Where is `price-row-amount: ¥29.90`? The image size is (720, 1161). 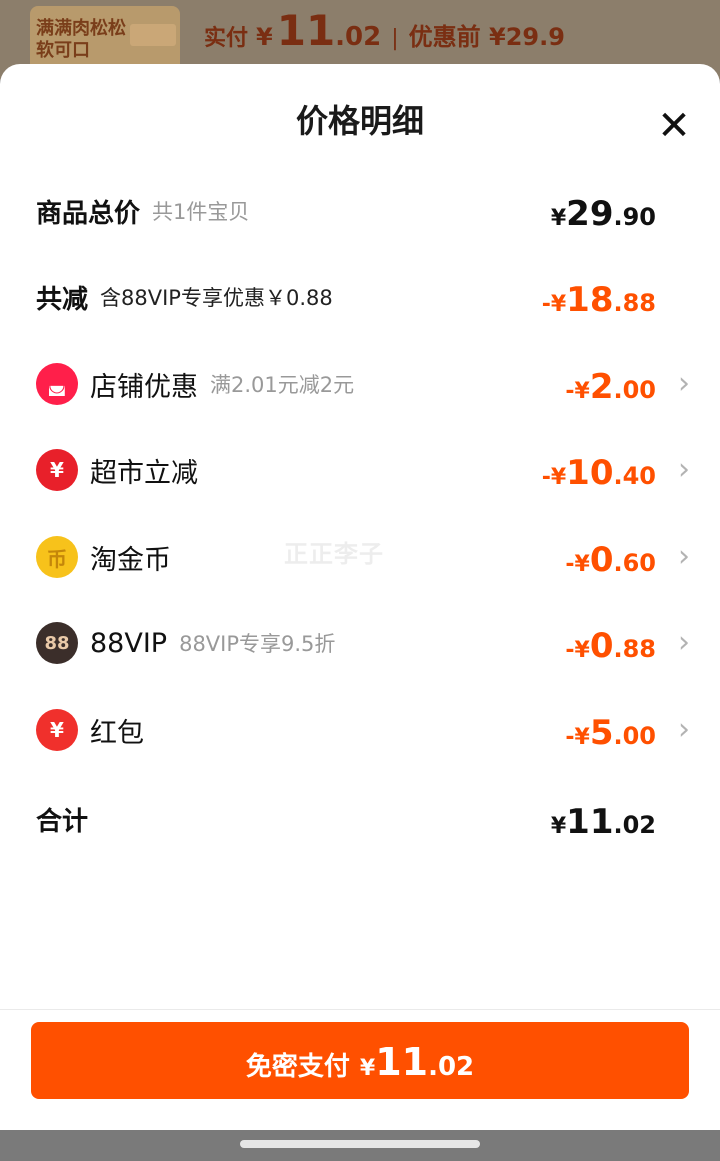
price-row-amount: ¥29.90 is located at coordinates (603, 211).